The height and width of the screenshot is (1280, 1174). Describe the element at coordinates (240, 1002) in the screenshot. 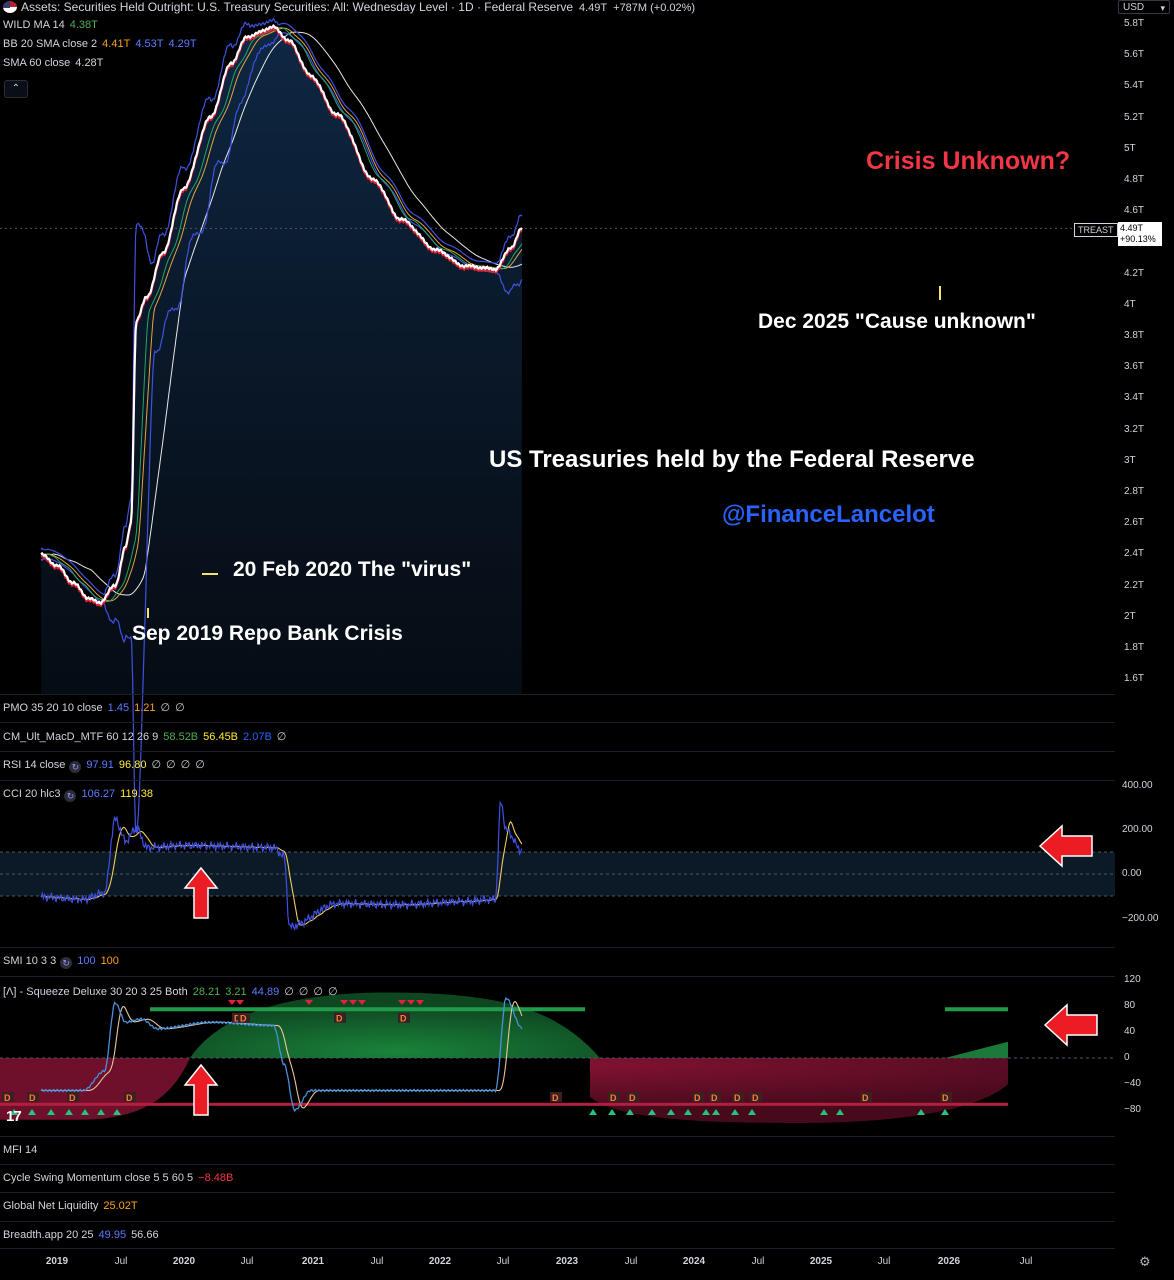

I see `sell-triangle` at that location.